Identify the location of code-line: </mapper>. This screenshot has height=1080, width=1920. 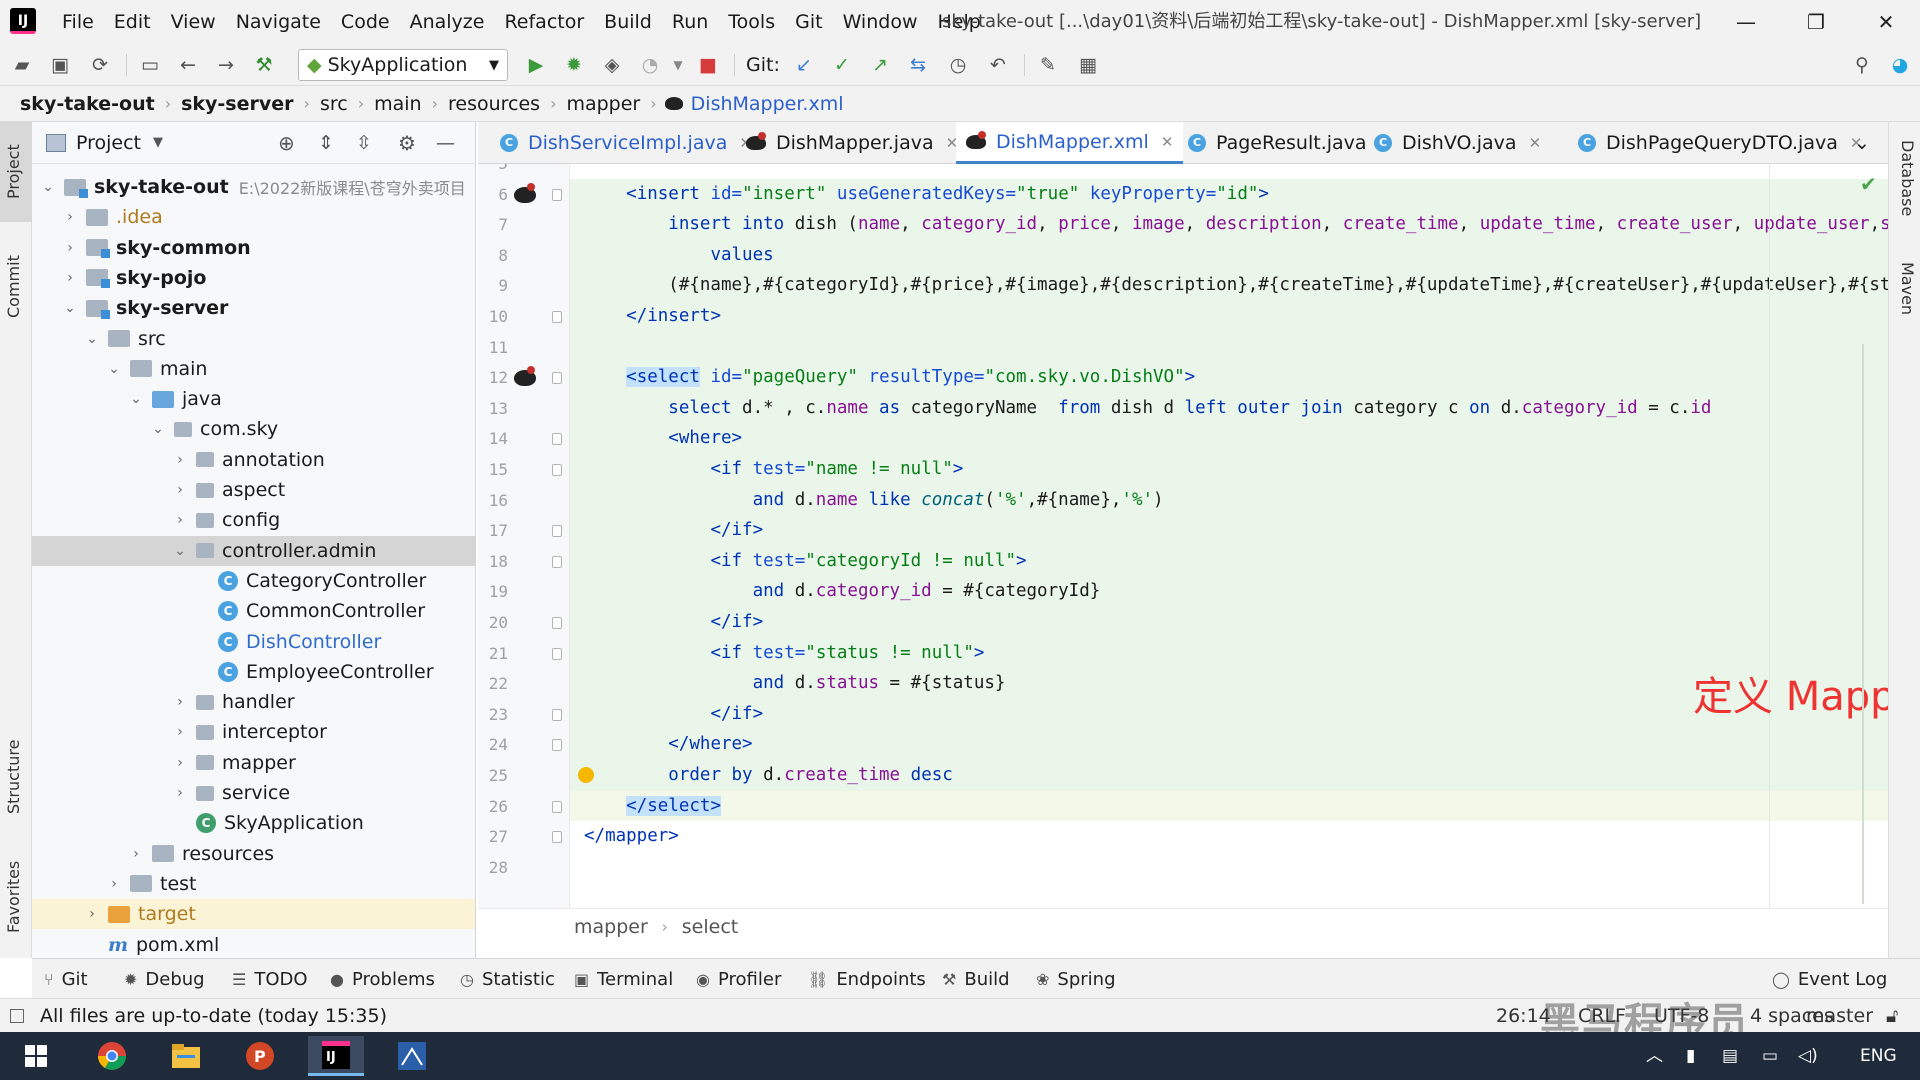
(631, 836).